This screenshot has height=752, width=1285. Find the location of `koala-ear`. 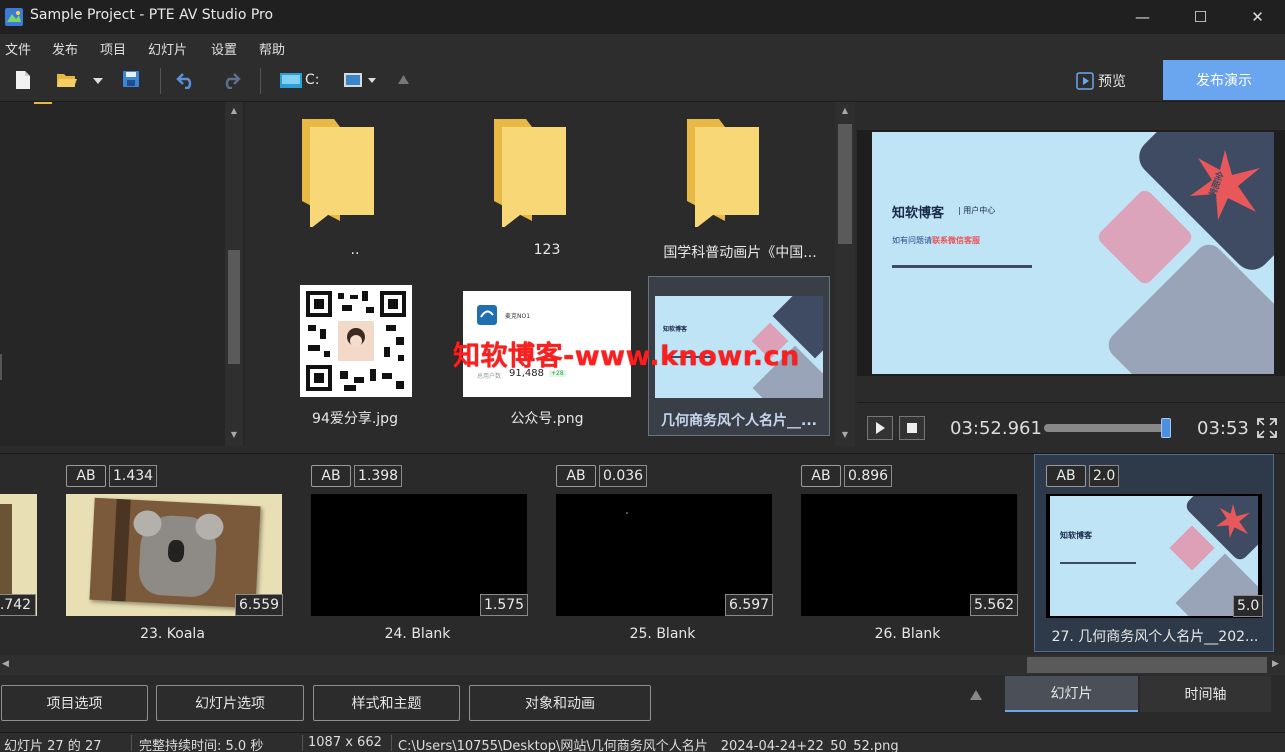

koala-ear is located at coordinates (209, 527).